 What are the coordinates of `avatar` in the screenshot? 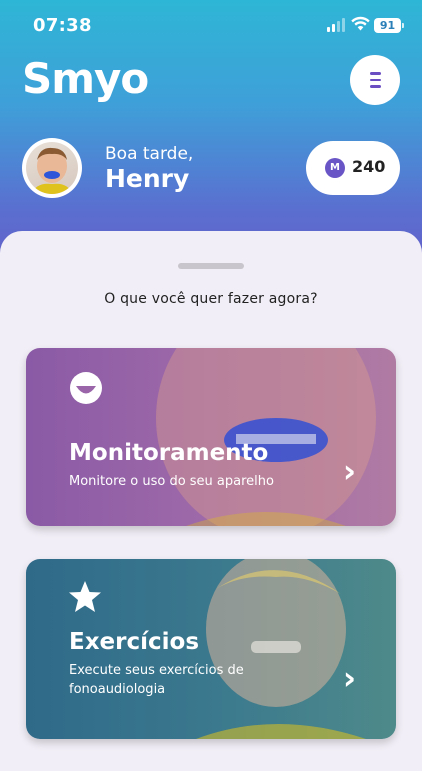 It's located at (52, 168).